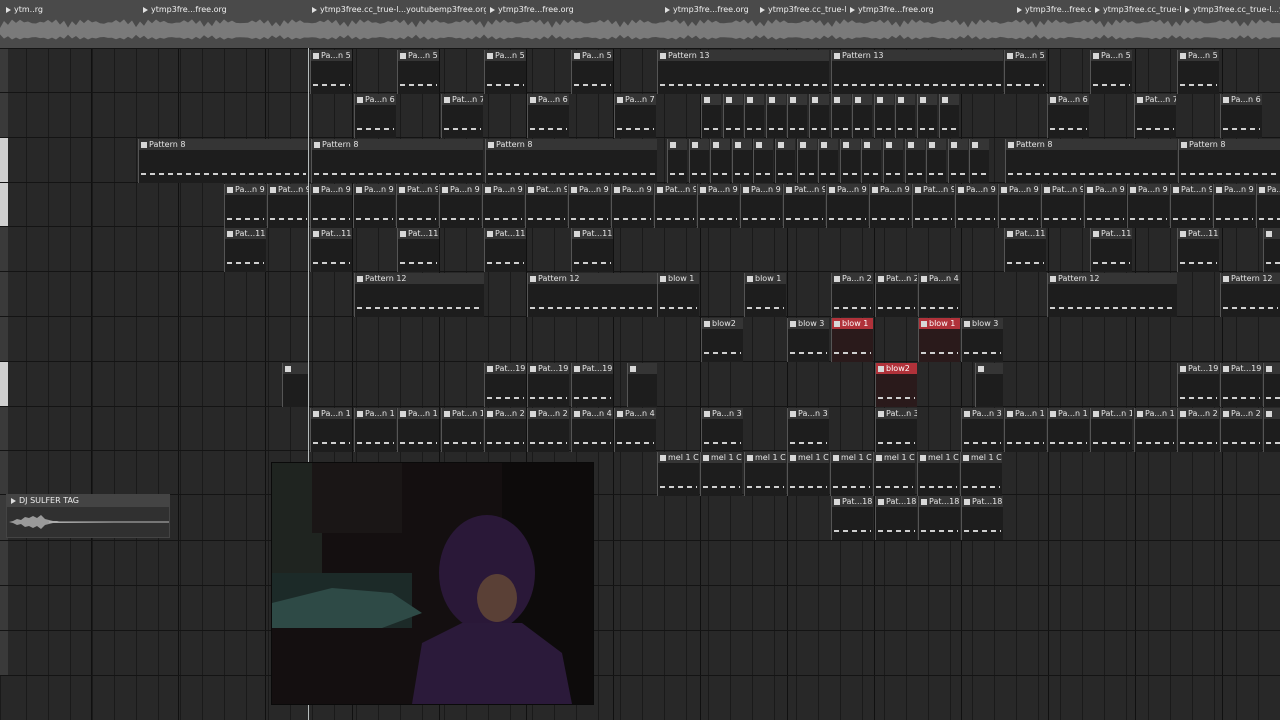 This screenshot has height=720, width=1280. Describe the element at coordinates (462, 430) in the screenshot. I see `pattern-clip: Pat...n 1` at that location.